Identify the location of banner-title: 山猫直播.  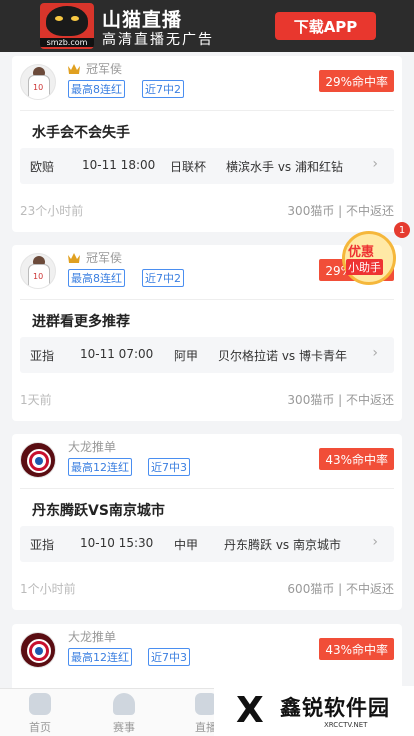
(142, 20).